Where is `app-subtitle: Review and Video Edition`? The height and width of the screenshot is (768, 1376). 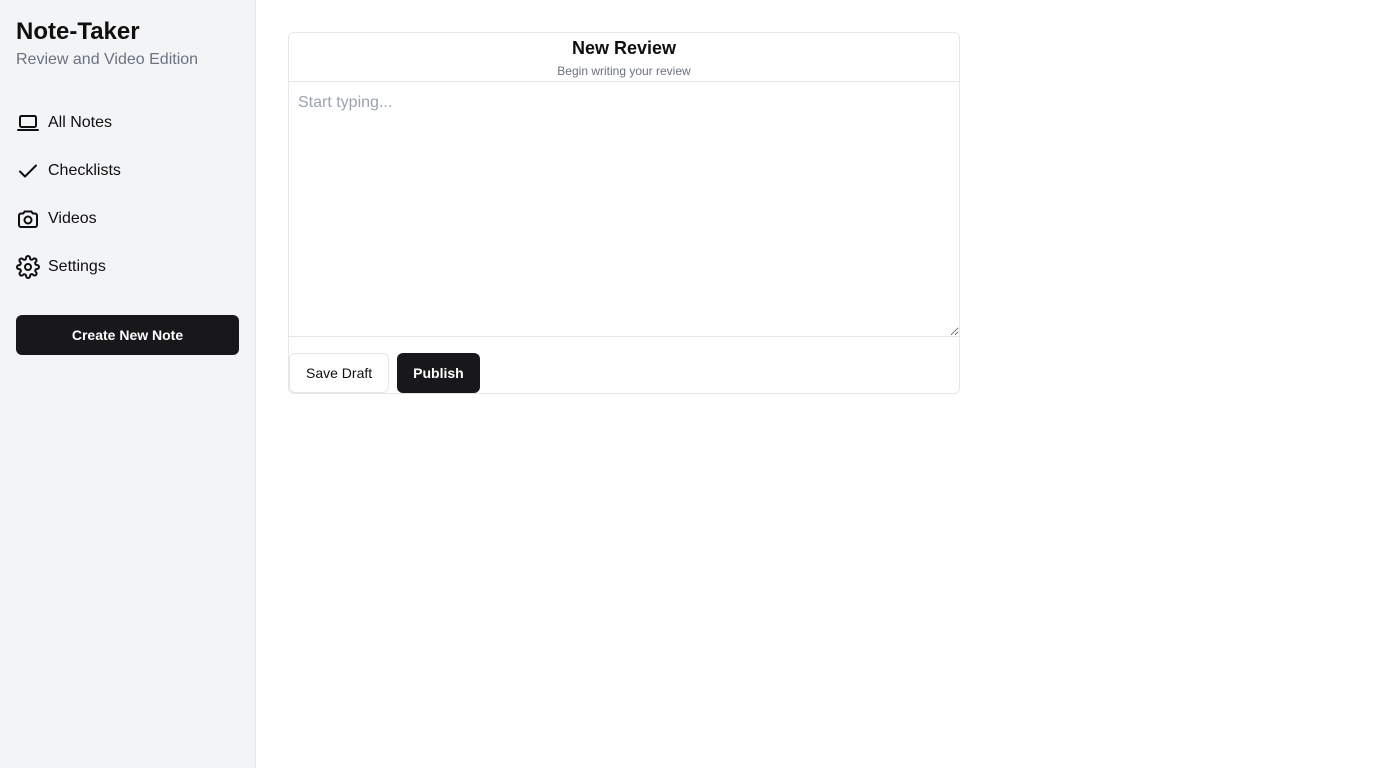
app-subtitle: Review and Video Edition is located at coordinates (107, 59).